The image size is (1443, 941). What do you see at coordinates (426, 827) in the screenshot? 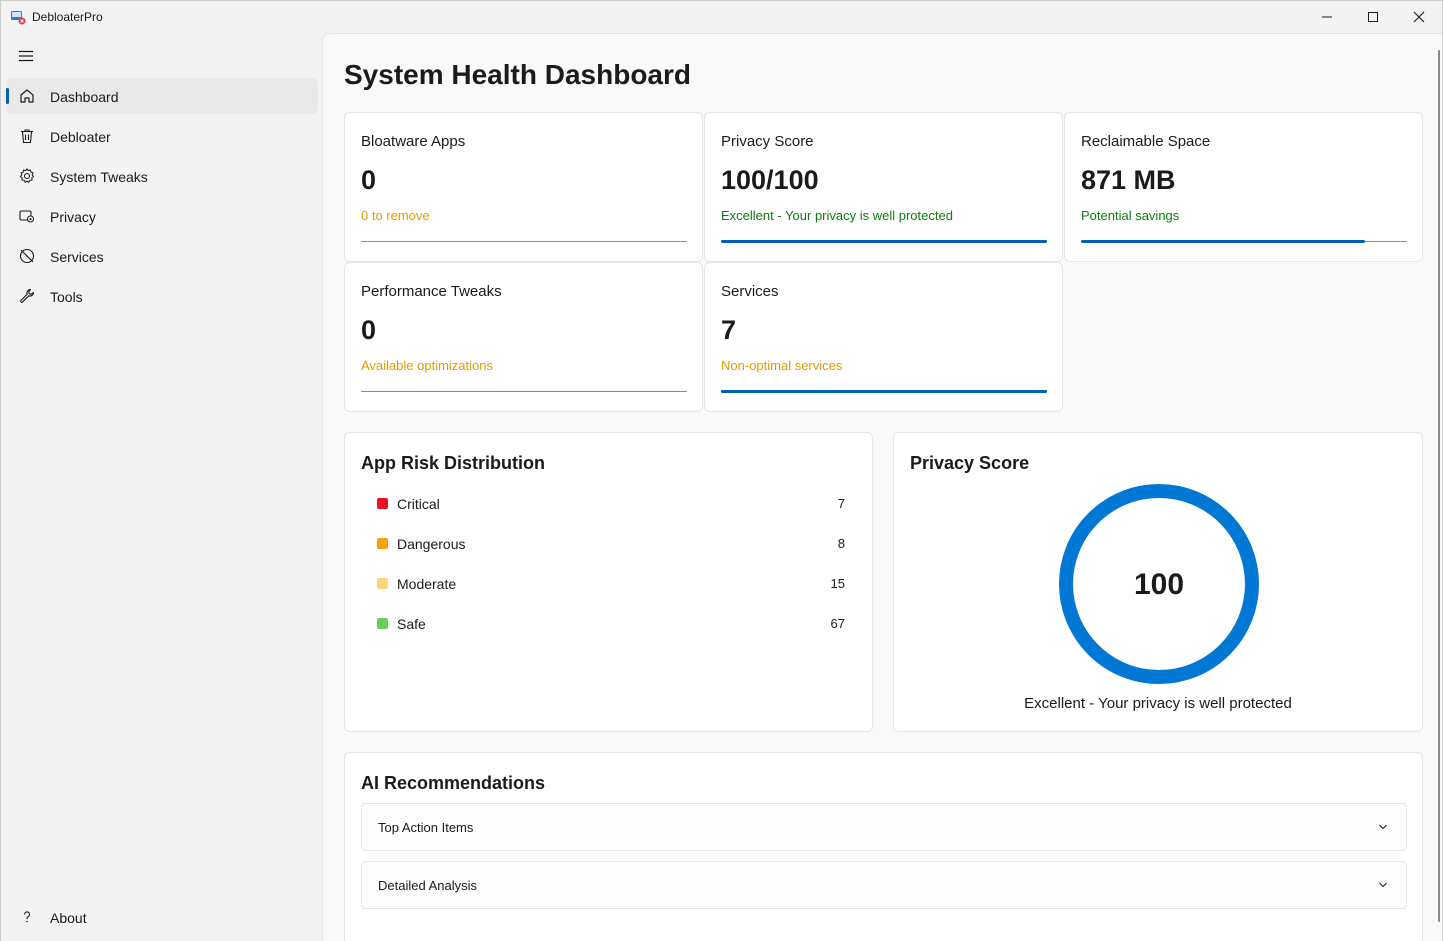
I see `expander-label: Top Action Items` at bounding box center [426, 827].